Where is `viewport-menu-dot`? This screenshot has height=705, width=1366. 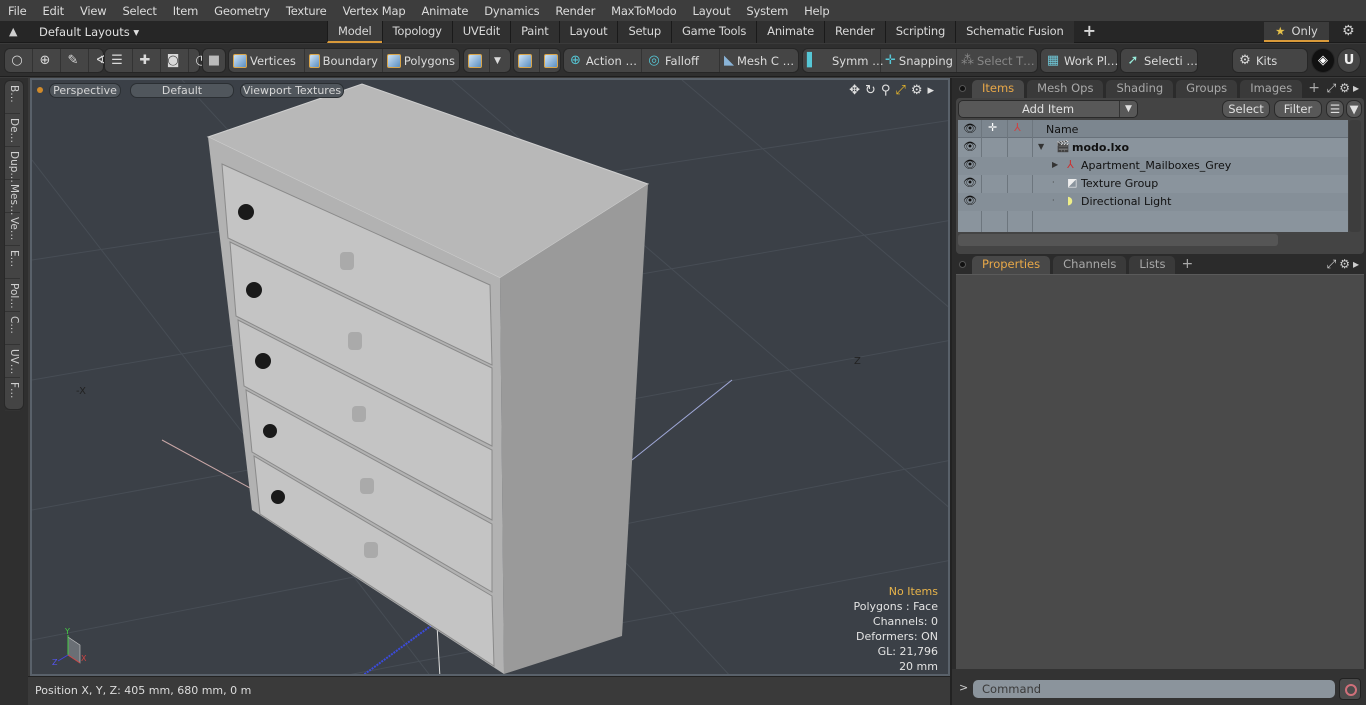 viewport-menu-dot is located at coordinates (40, 90).